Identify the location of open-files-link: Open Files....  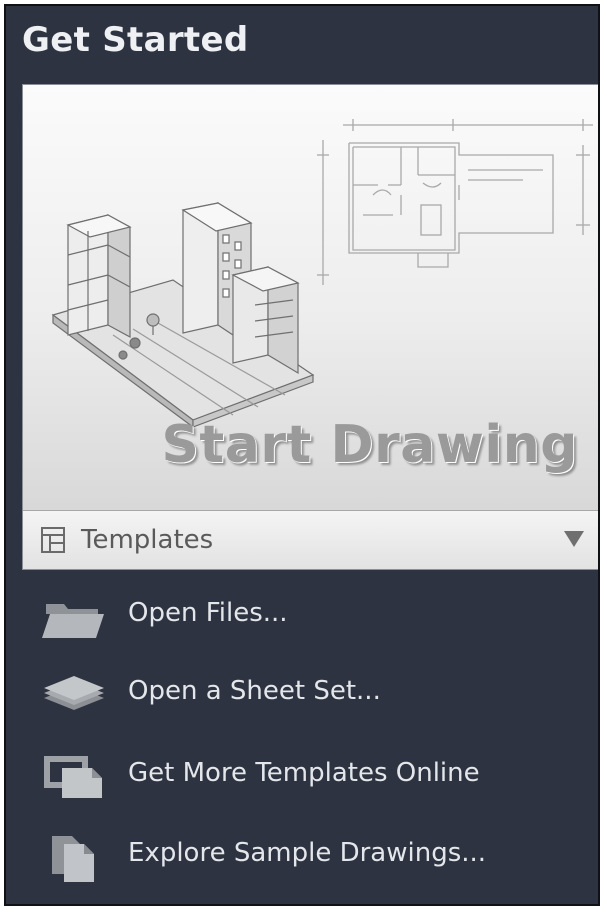
(306, 616).